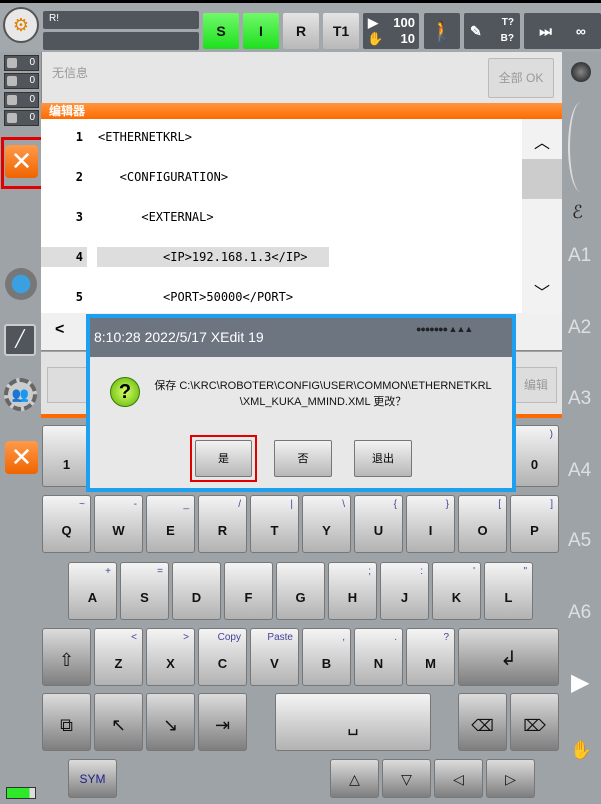  What do you see at coordinates (534, 524) in the screenshot?
I see `key-p: P]` at bounding box center [534, 524].